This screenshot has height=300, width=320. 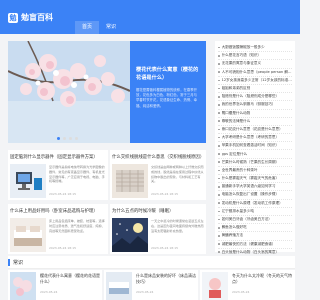 I want to click on hero-image, so click(x=69, y=92).